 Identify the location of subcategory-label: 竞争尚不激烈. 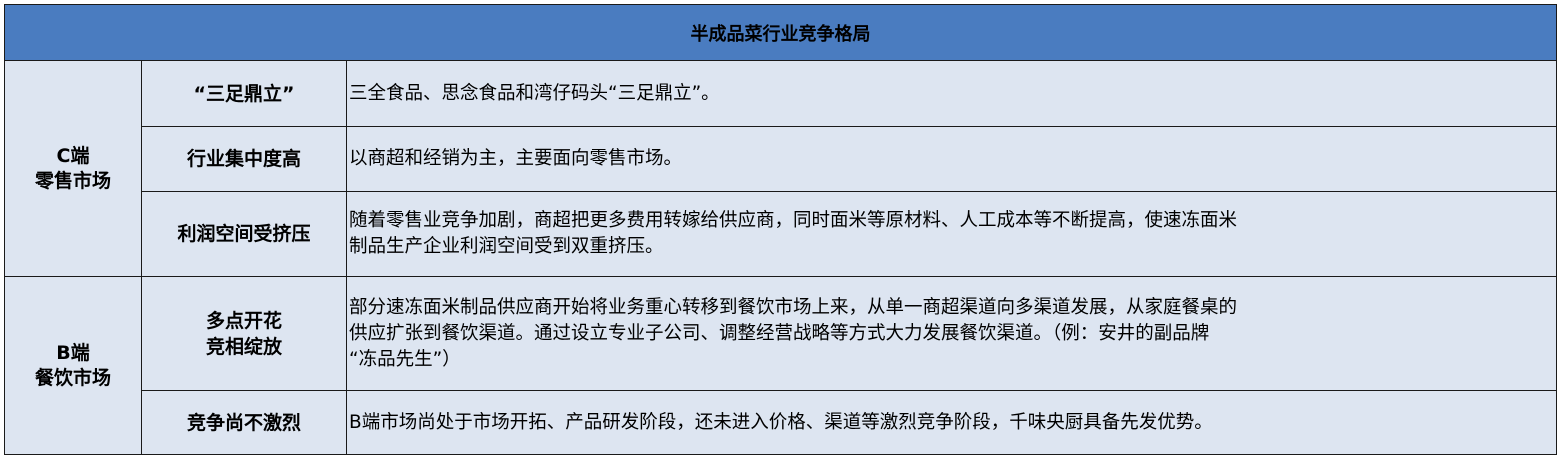
(243, 422).